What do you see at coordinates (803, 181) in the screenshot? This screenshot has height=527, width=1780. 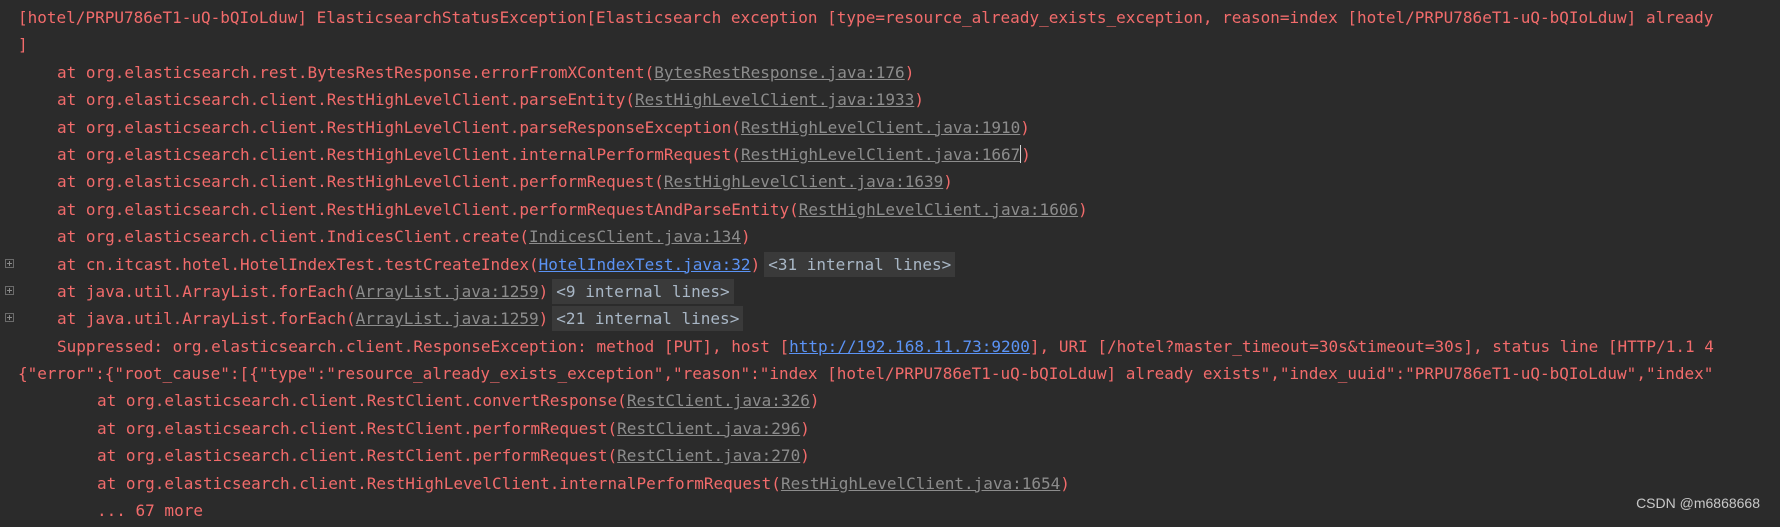 I see `source-link: RestHighLevelClient.java:1639` at bounding box center [803, 181].